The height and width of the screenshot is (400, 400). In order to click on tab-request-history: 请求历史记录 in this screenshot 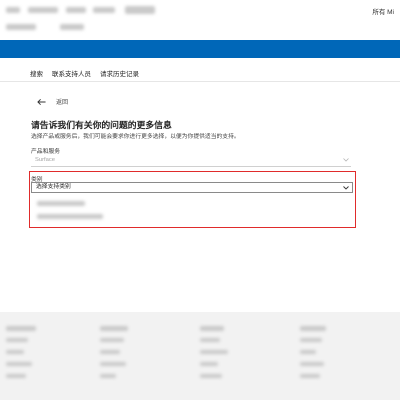, I will do `click(119, 75)`.